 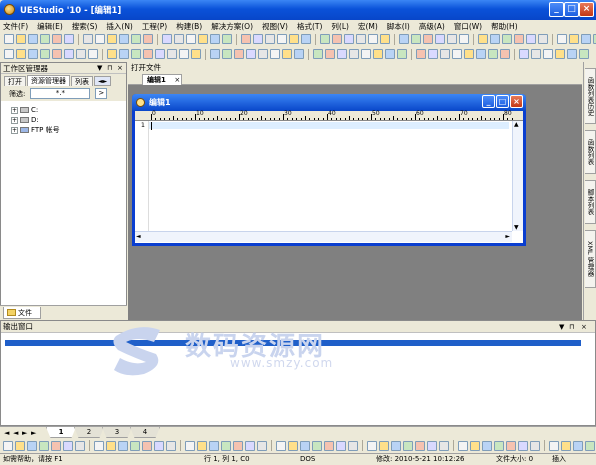 I want to click on tab-scroll-arrows: ◄►, so click(x=103, y=81).